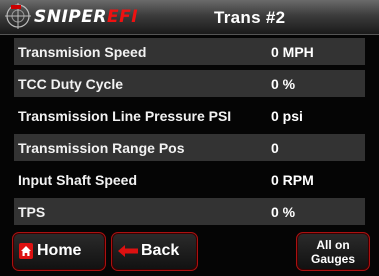  Describe the element at coordinates (32, 212) in the screenshot. I see `item-label: TPS` at that location.